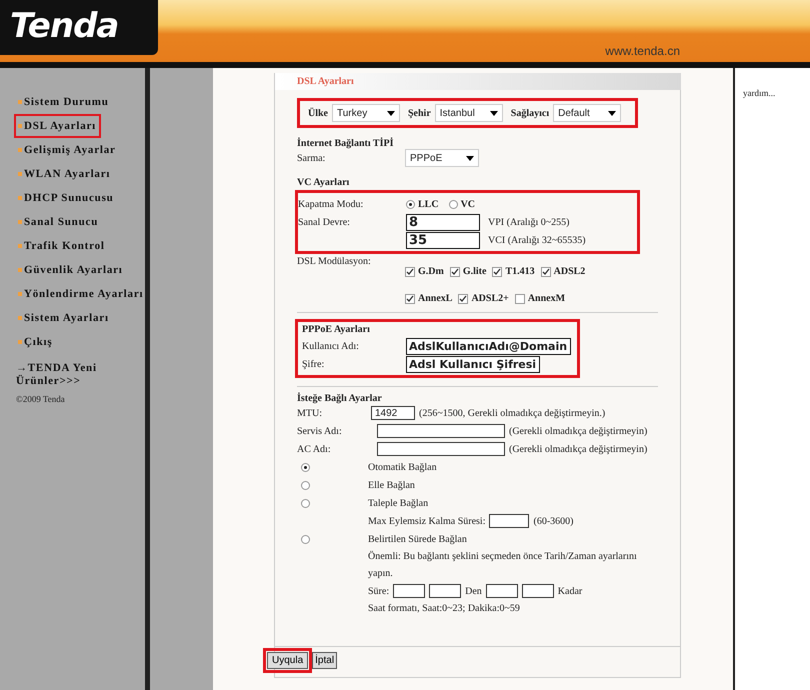 The height and width of the screenshot is (690, 810). Describe the element at coordinates (58, 126) in the screenshot. I see `nav-link: DSL Ayarları` at that location.